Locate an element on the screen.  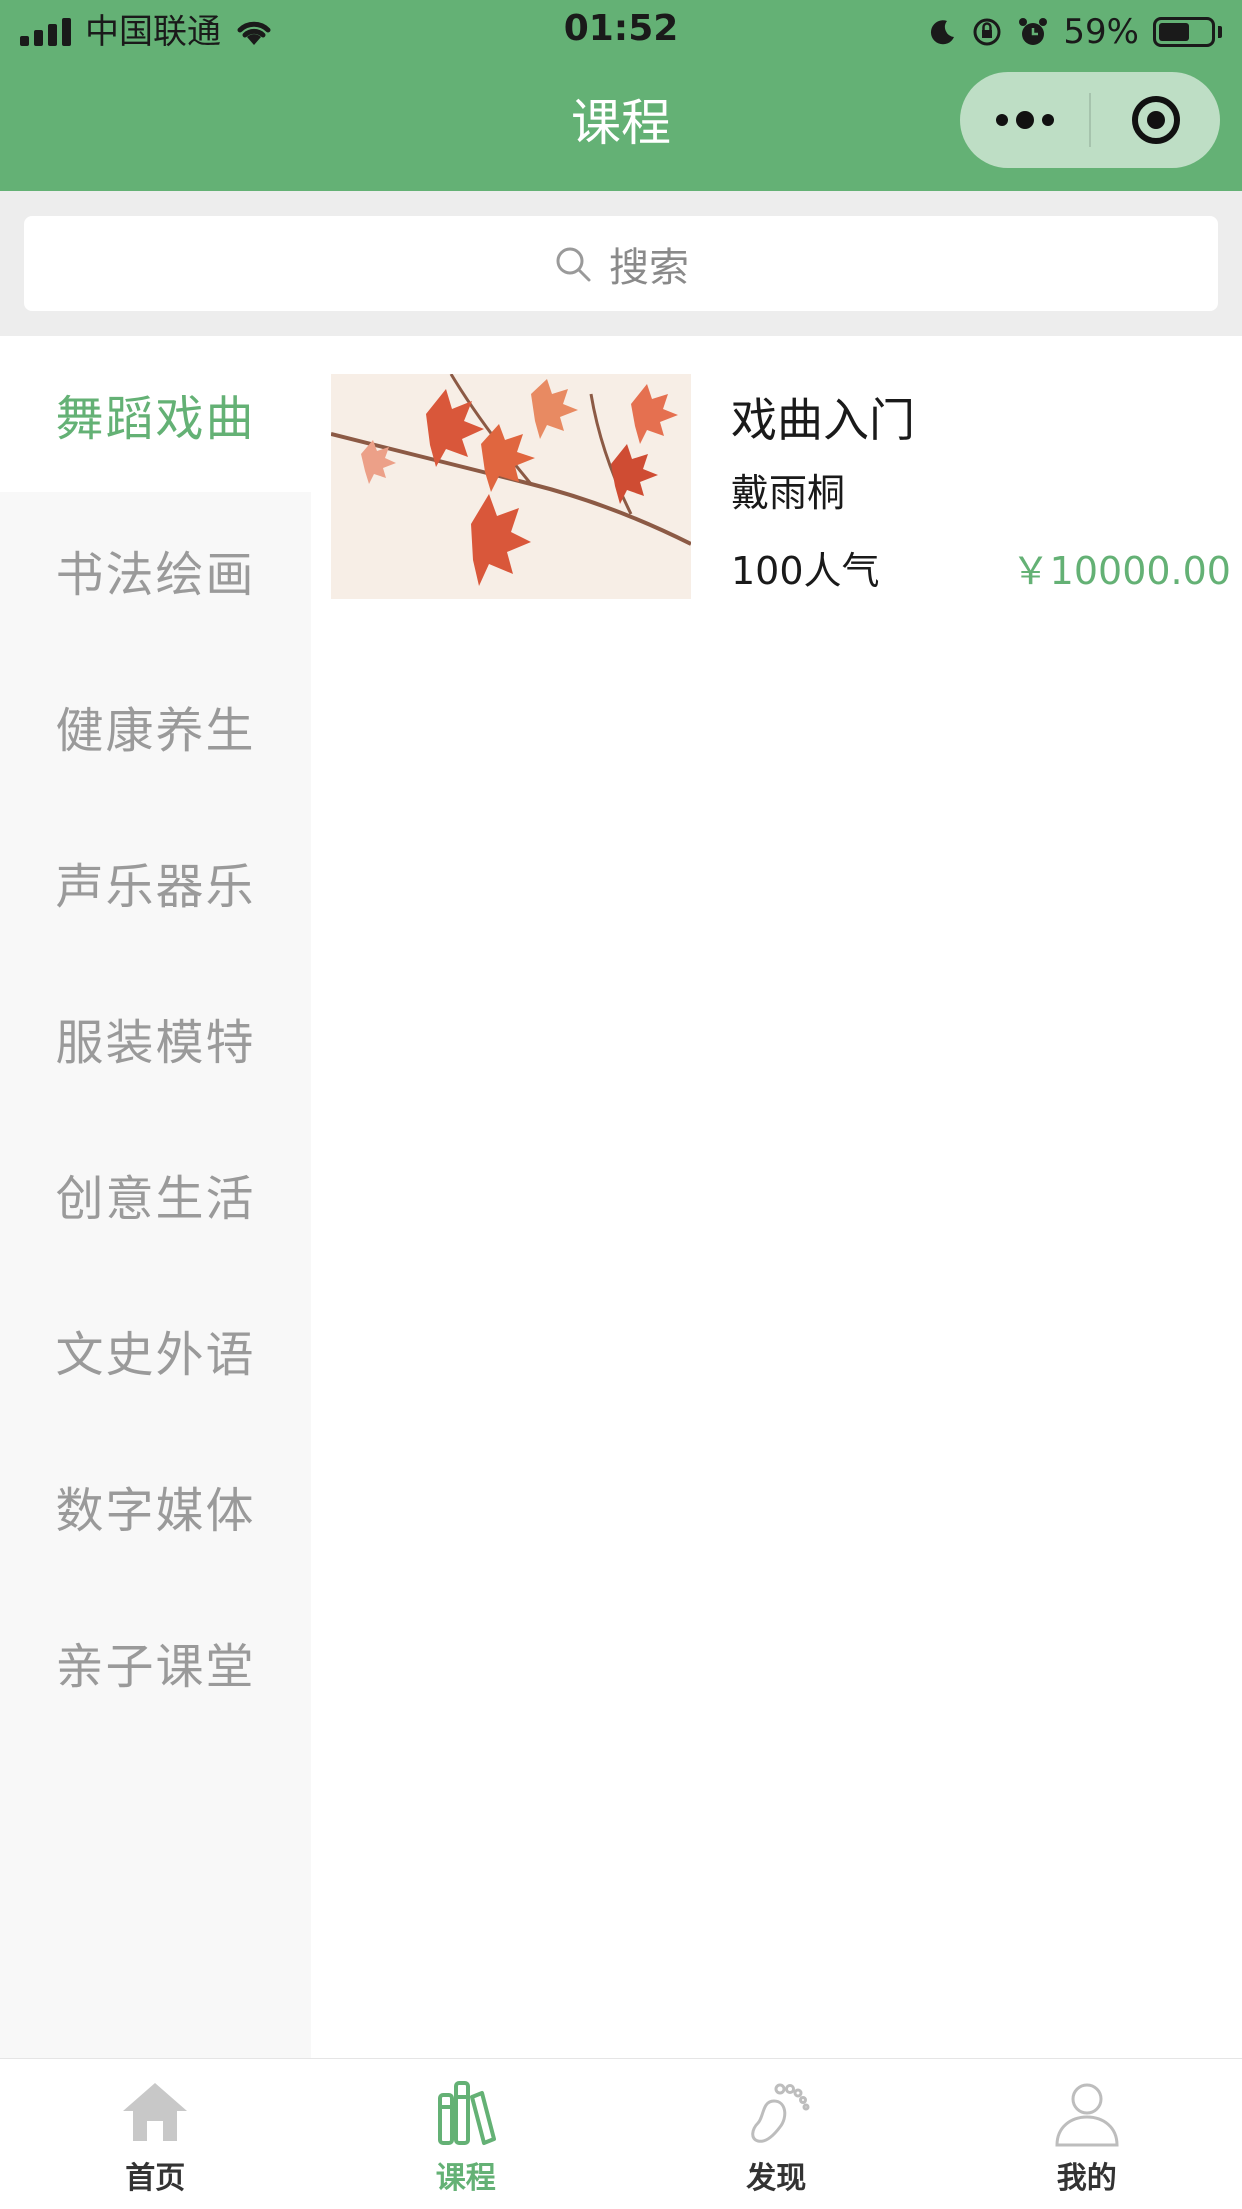
tab-mine: 我的 is located at coordinates (1087, 2134).